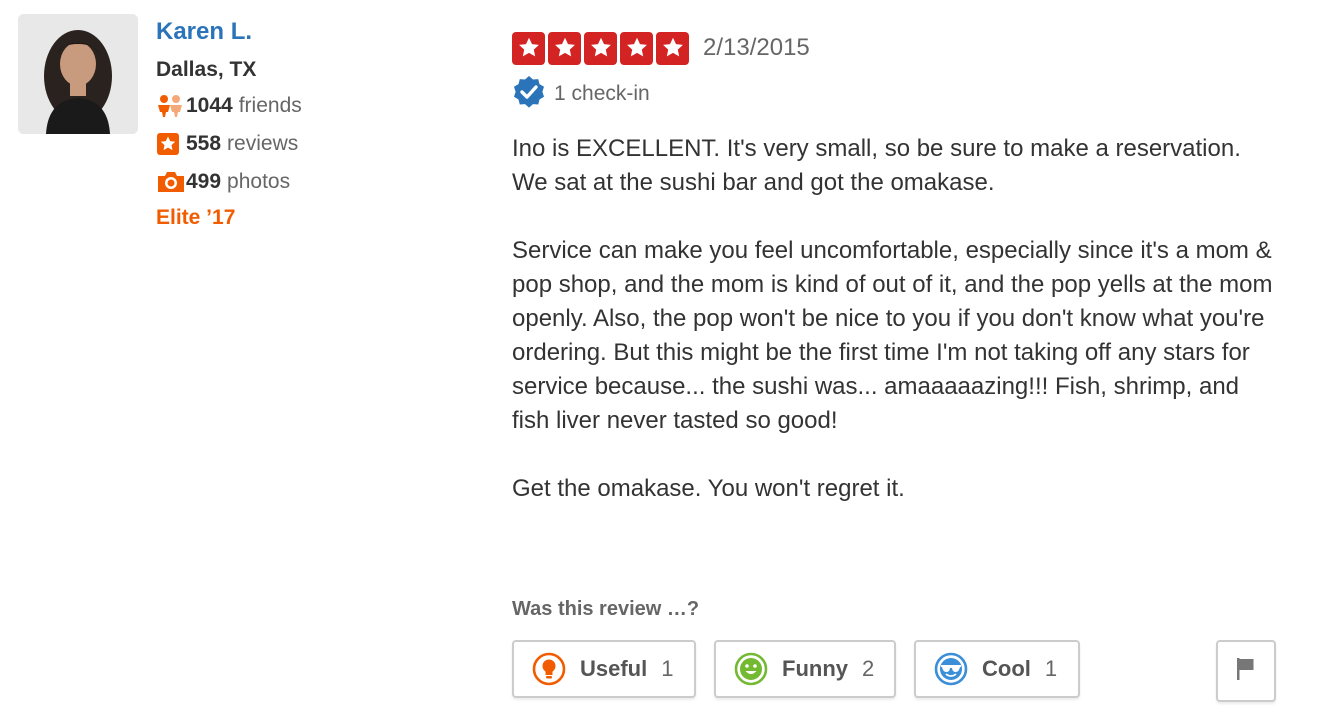 Image resolution: width=1324 pixels, height=728 pixels. What do you see at coordinates (204, 143) in the screenshot?
I see `reviews-count: 558` at bounding box center [204, 143].